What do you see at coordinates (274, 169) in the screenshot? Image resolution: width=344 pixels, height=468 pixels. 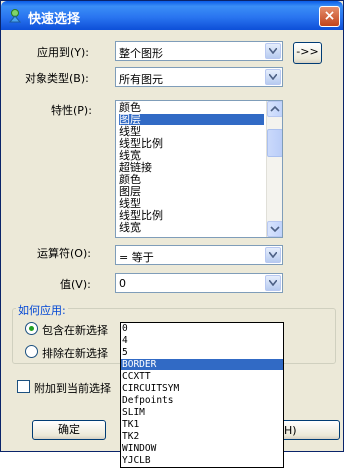 I see `properties-scrollbar` at bounding box center [274, 169].